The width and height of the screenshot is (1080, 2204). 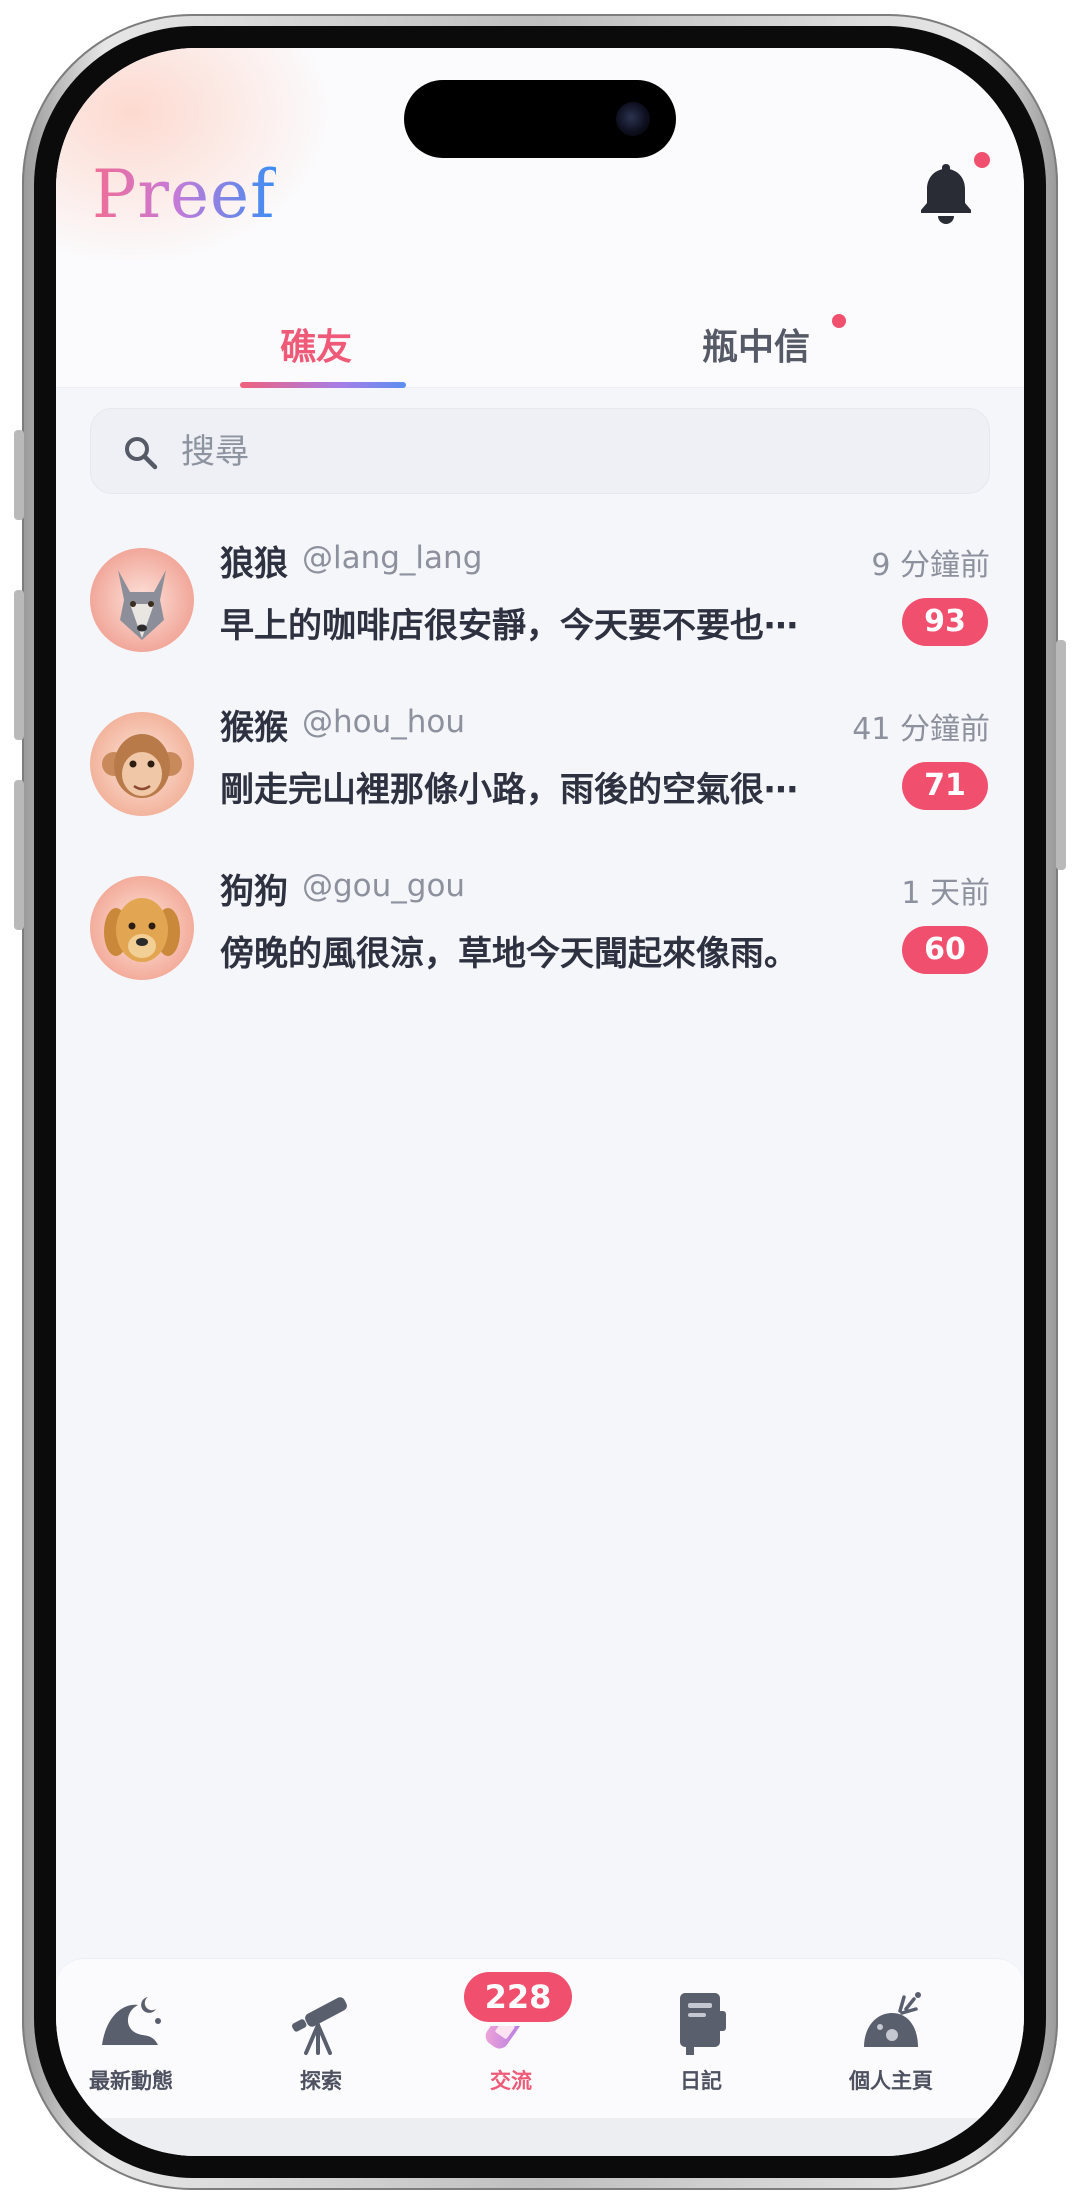 What do you see at coordinates (756, 344) in the screenshot?
I see `tab-bottle-letters: 瓶中信` at bounding box center [756, 344].